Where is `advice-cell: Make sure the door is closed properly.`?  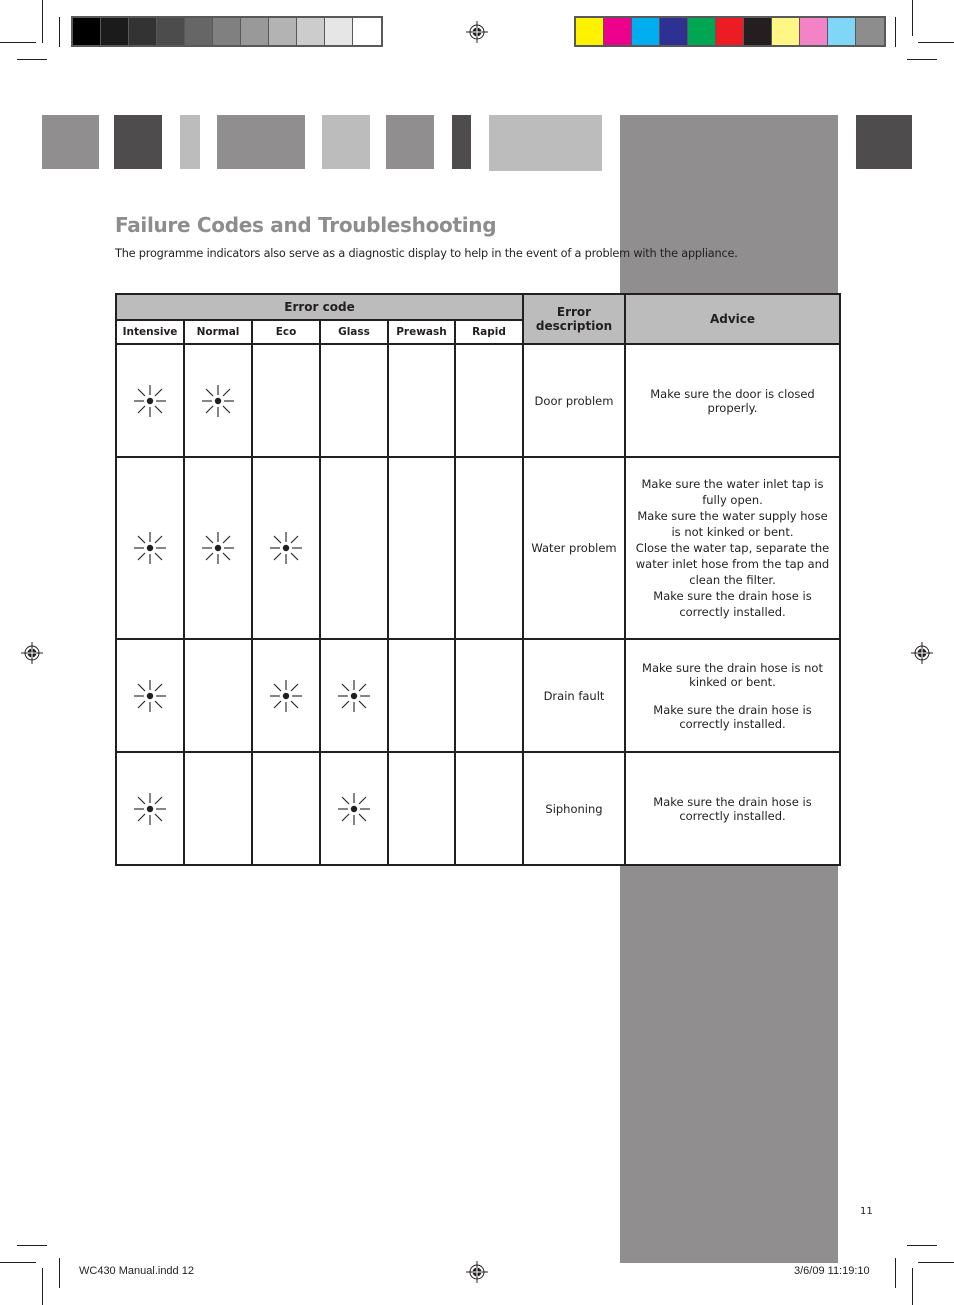 advice-cell: Make sure the door is closed properly. is located at coordinates (732, 400).